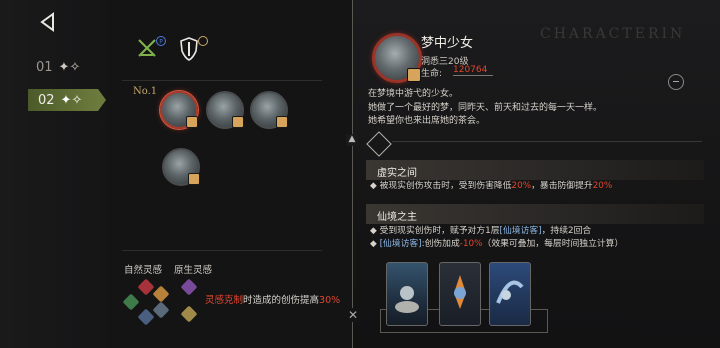 Image resolution: width=720 pixels, height=348 pixels. Describe the element at coordinates (491, 186) in the screenshot. I see `skill-bullet: ◆ 被现实创伤攻击时，受到伤害降低20%，暴击防御提升20%` at that location.